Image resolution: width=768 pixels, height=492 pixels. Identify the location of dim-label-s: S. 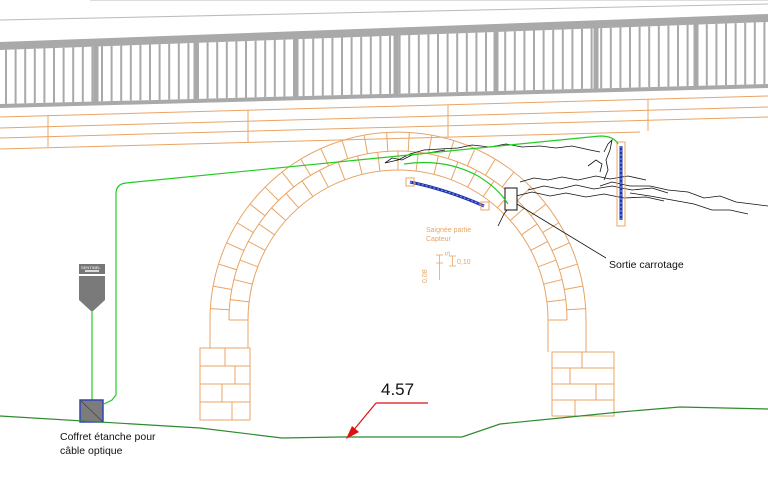
(448, 253).